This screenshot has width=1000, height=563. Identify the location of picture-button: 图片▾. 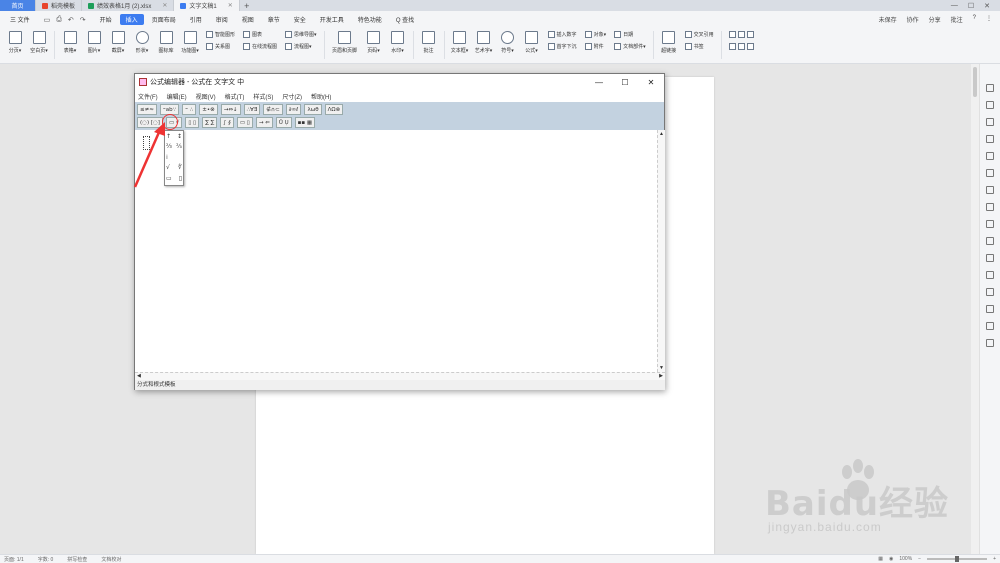
(94, 42).